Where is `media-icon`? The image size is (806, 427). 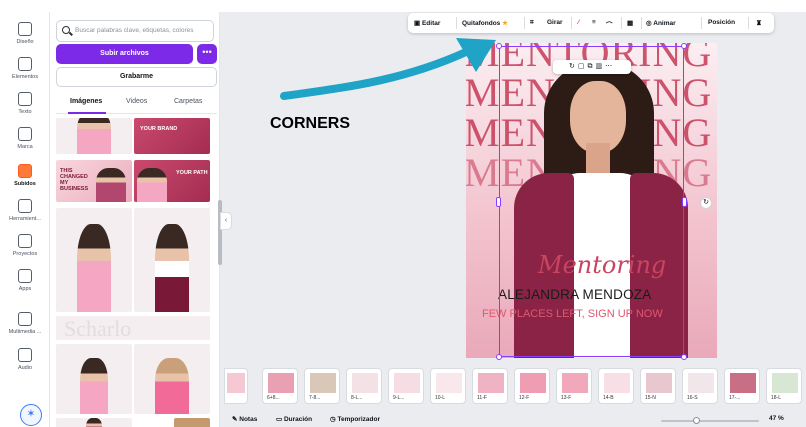
media-icon is located at coordinates (25, 319).